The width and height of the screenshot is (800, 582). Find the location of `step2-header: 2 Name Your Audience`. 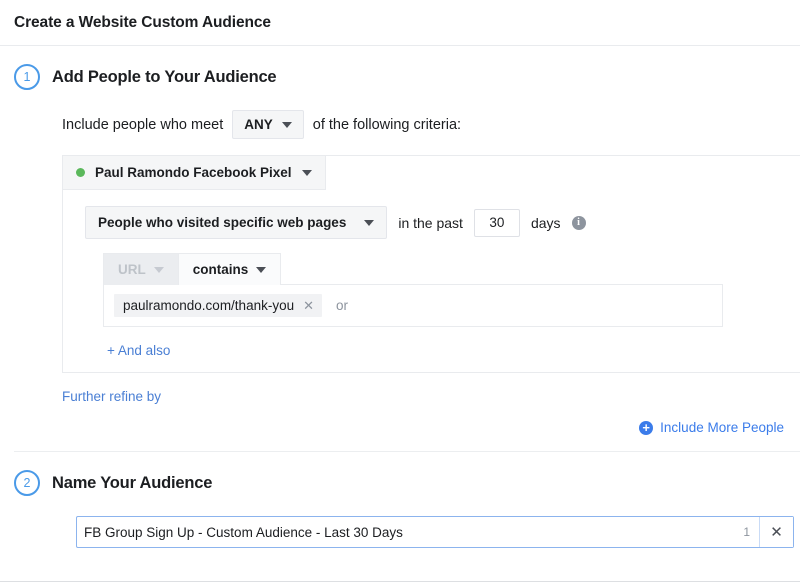

step2-header: 2 Name Your Audience is located at coordinates (407, 483).